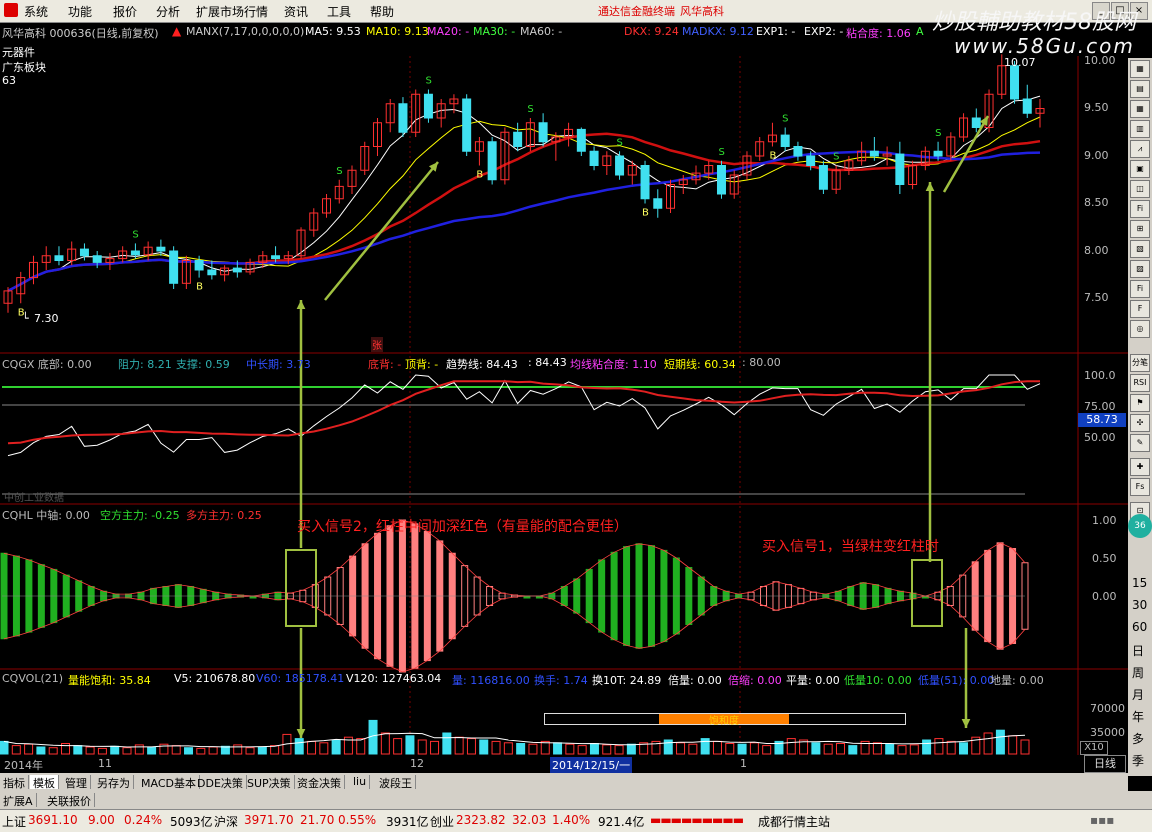 Image resolution: width=1152 pixels, height=832 pixels. I want to click on tool-button-5: ⩘, so click(1140, 149).